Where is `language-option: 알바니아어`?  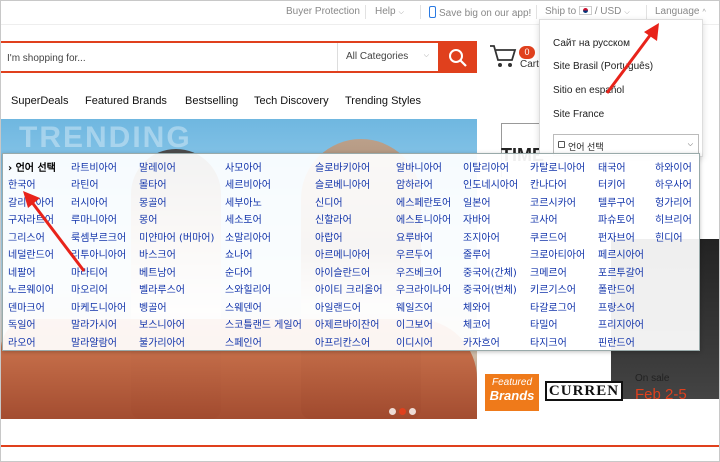 language-option: 알바니아어 is located at coordinates (419, 166).